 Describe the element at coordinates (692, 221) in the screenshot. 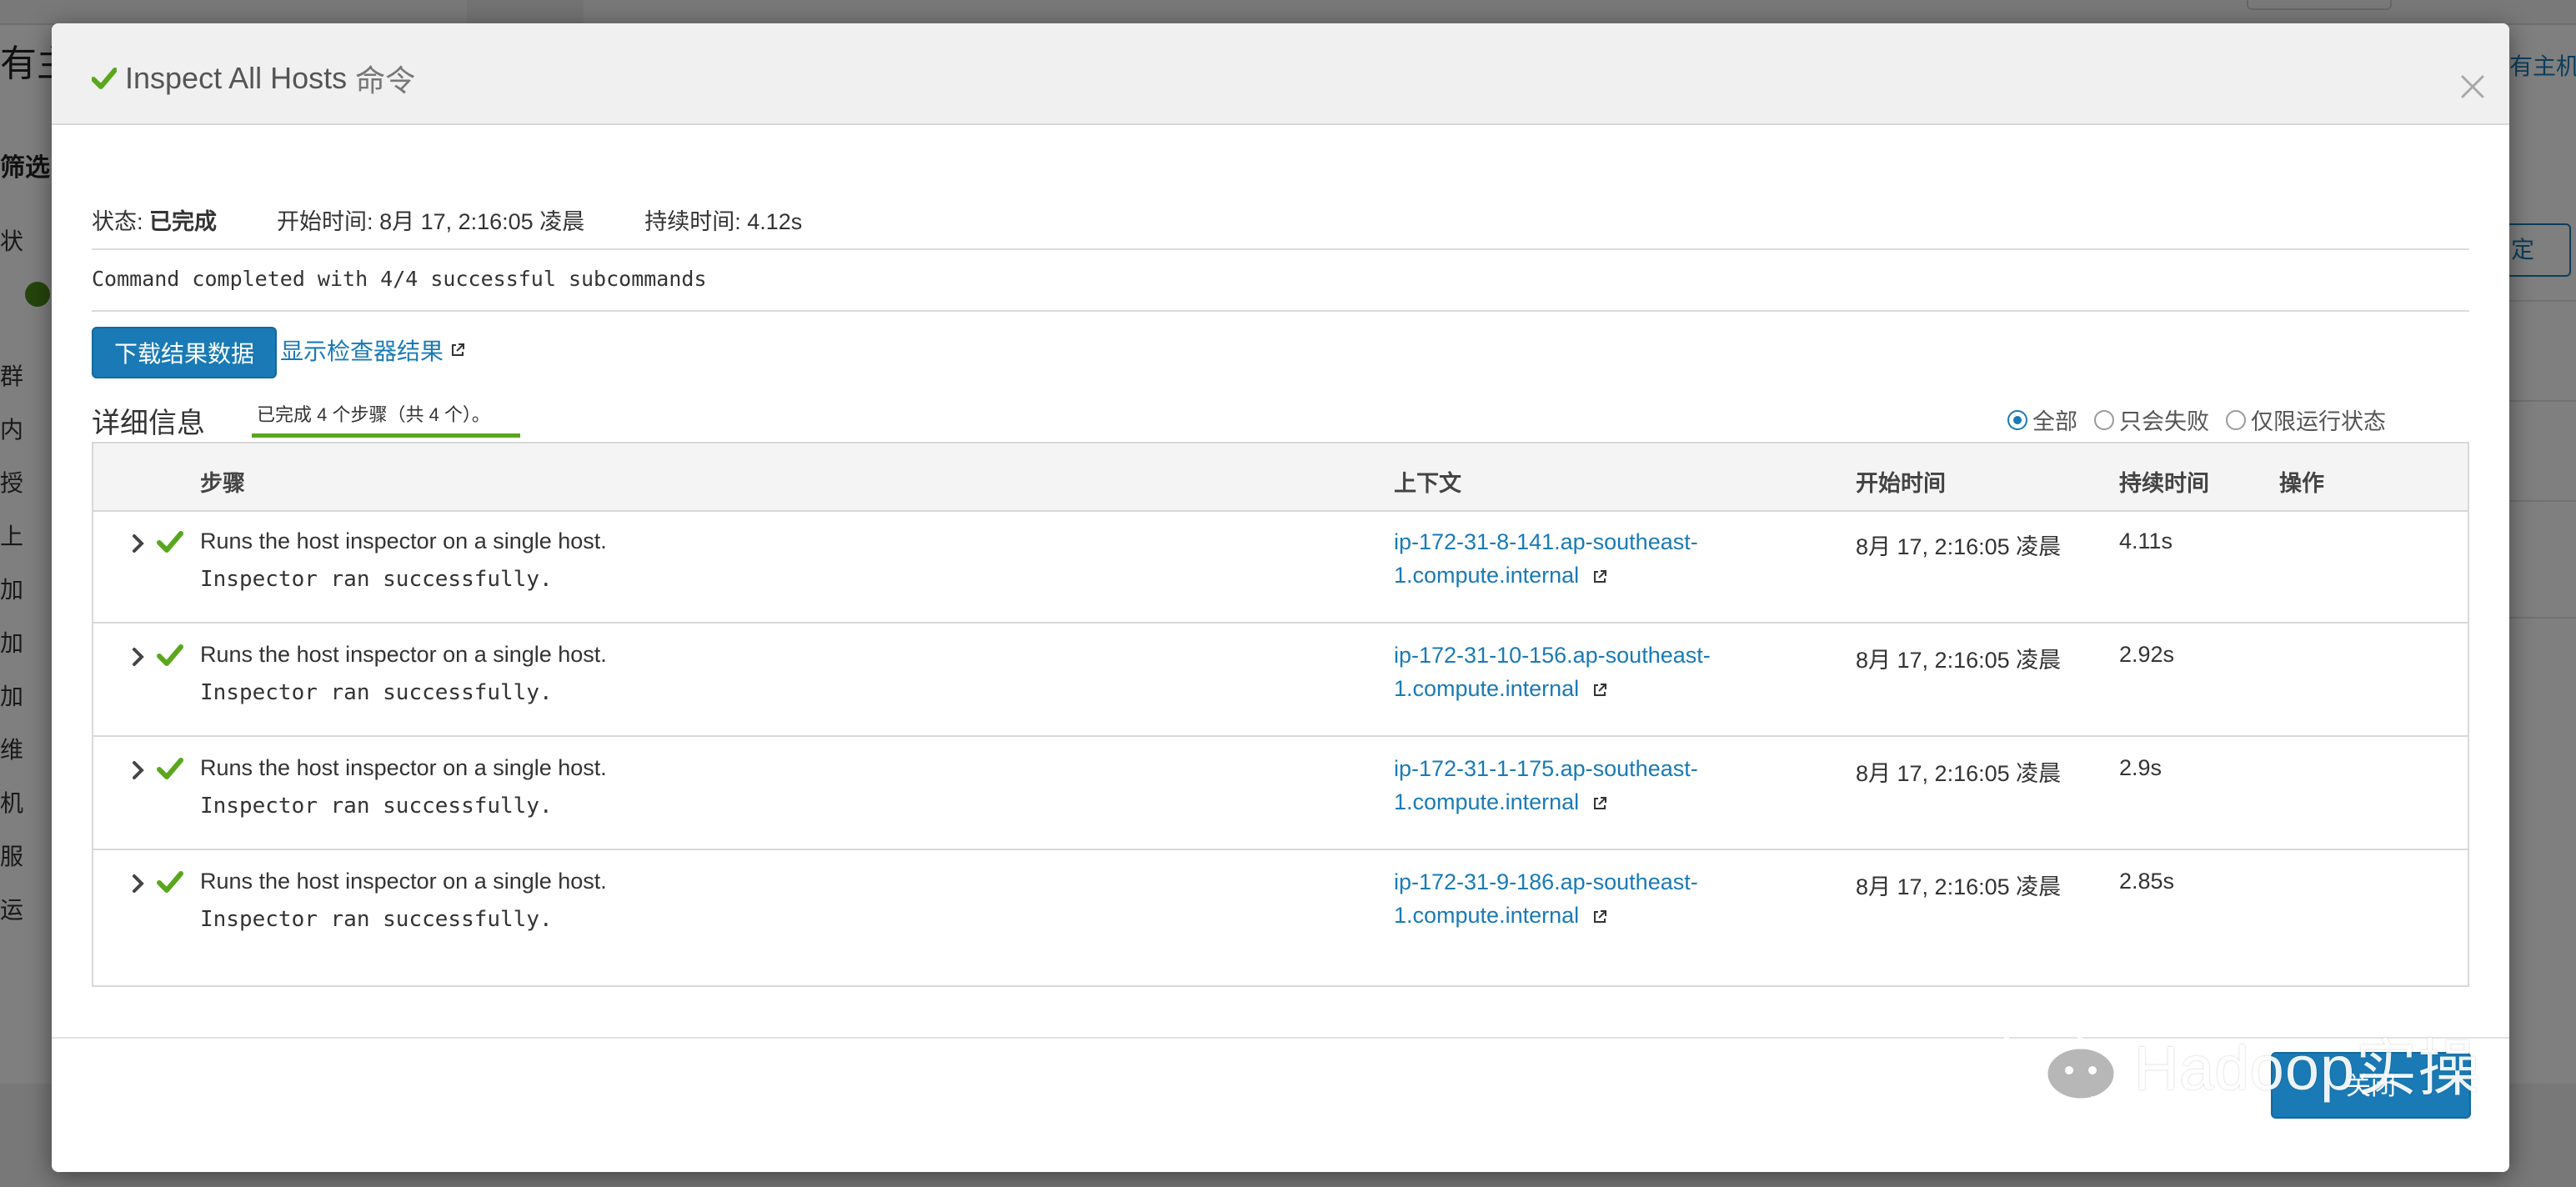

I see `duration-label: 持续时间:` at that location.